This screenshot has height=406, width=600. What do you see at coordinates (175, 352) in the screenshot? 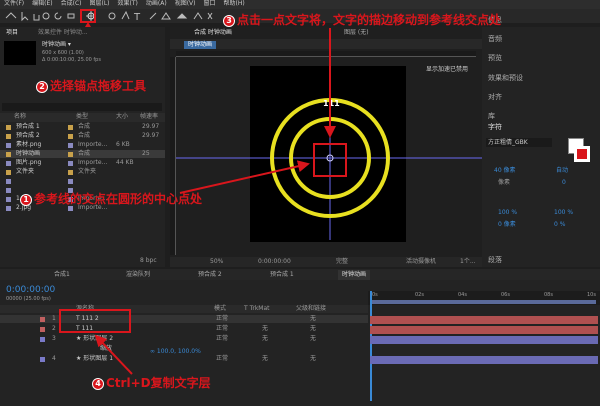
I see `scale-property-value: ∞ 100.0, 100.0%` at bounding box center [175, 352].